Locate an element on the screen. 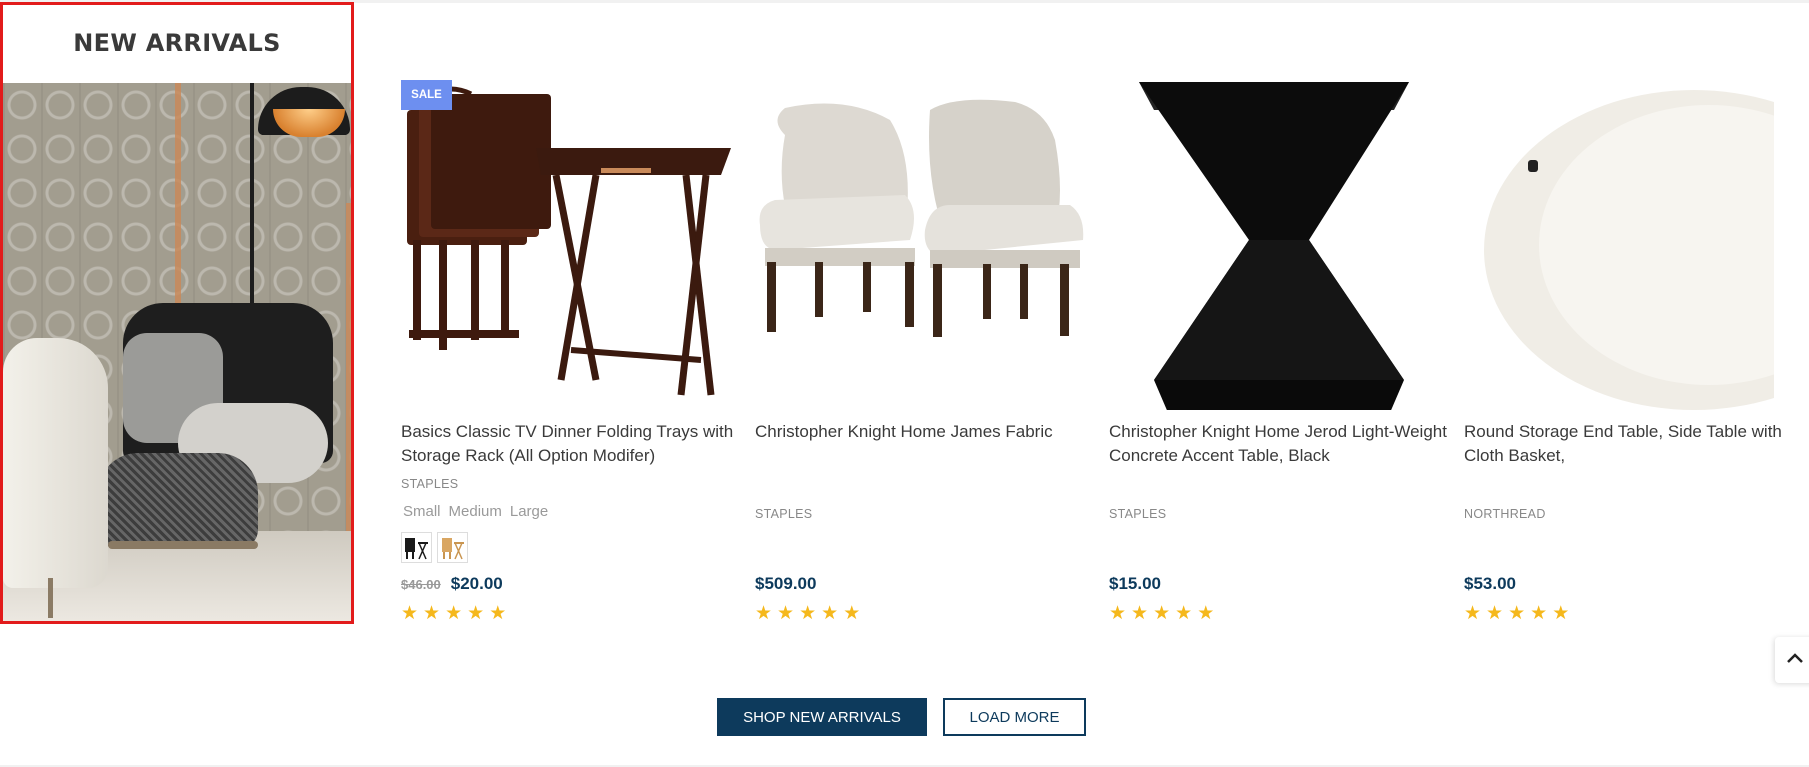 The height and width of the screenshot is (767, 1809). price: $509.00 is located at coordinates (786, 583).